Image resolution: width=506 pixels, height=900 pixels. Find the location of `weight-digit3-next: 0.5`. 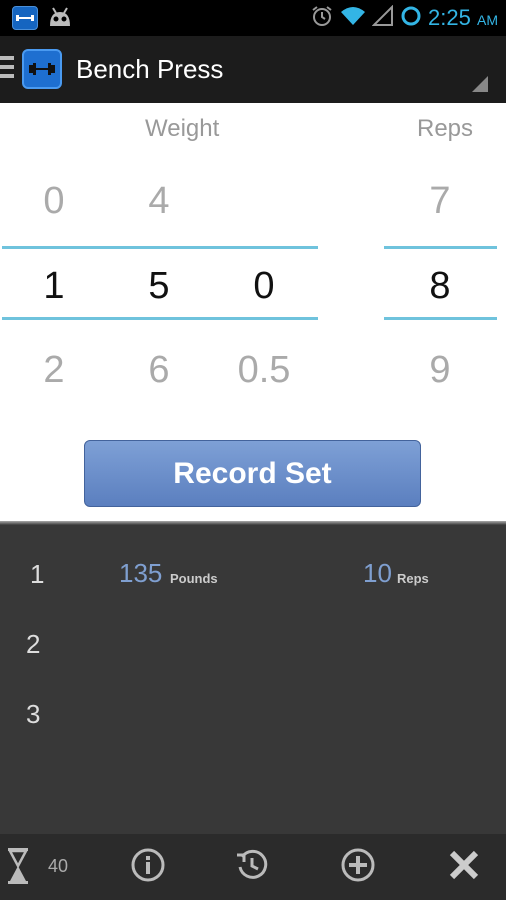

weight-digit3-next: 0.5 is located at coordinates (264, 370).